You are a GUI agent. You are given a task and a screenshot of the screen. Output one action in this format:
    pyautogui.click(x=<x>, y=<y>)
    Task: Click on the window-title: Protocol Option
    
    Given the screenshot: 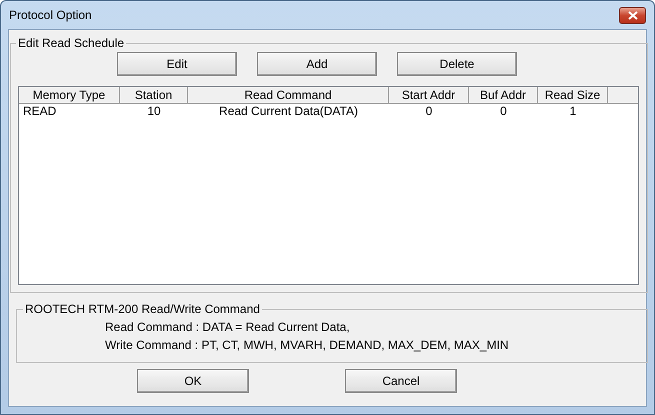 What is the action you would take?
    pyautogui.click(x=50, y=15)
    